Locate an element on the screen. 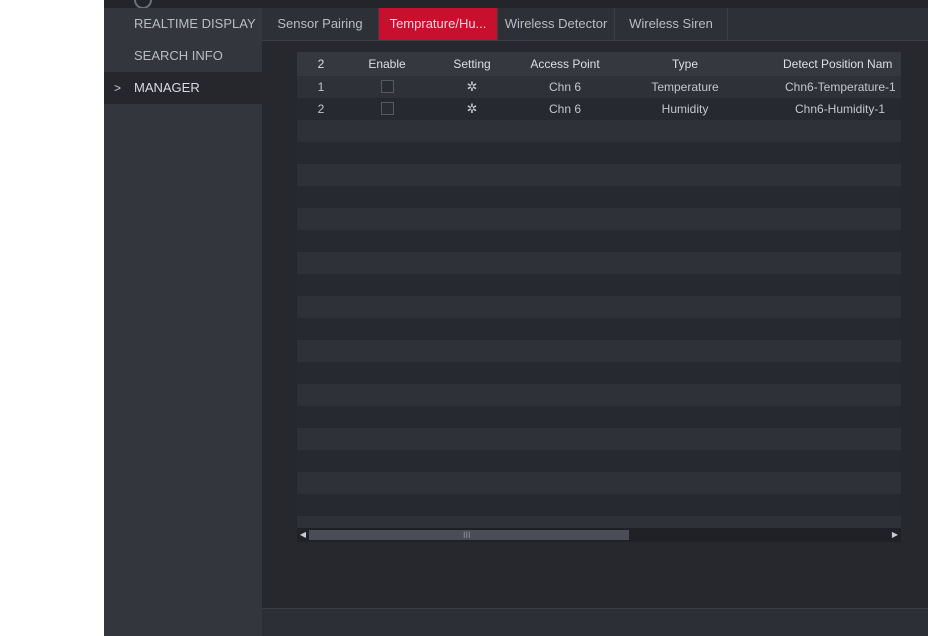  sidebar-item-search-info: SEARCH INFO is located at coordinates (183, 56).